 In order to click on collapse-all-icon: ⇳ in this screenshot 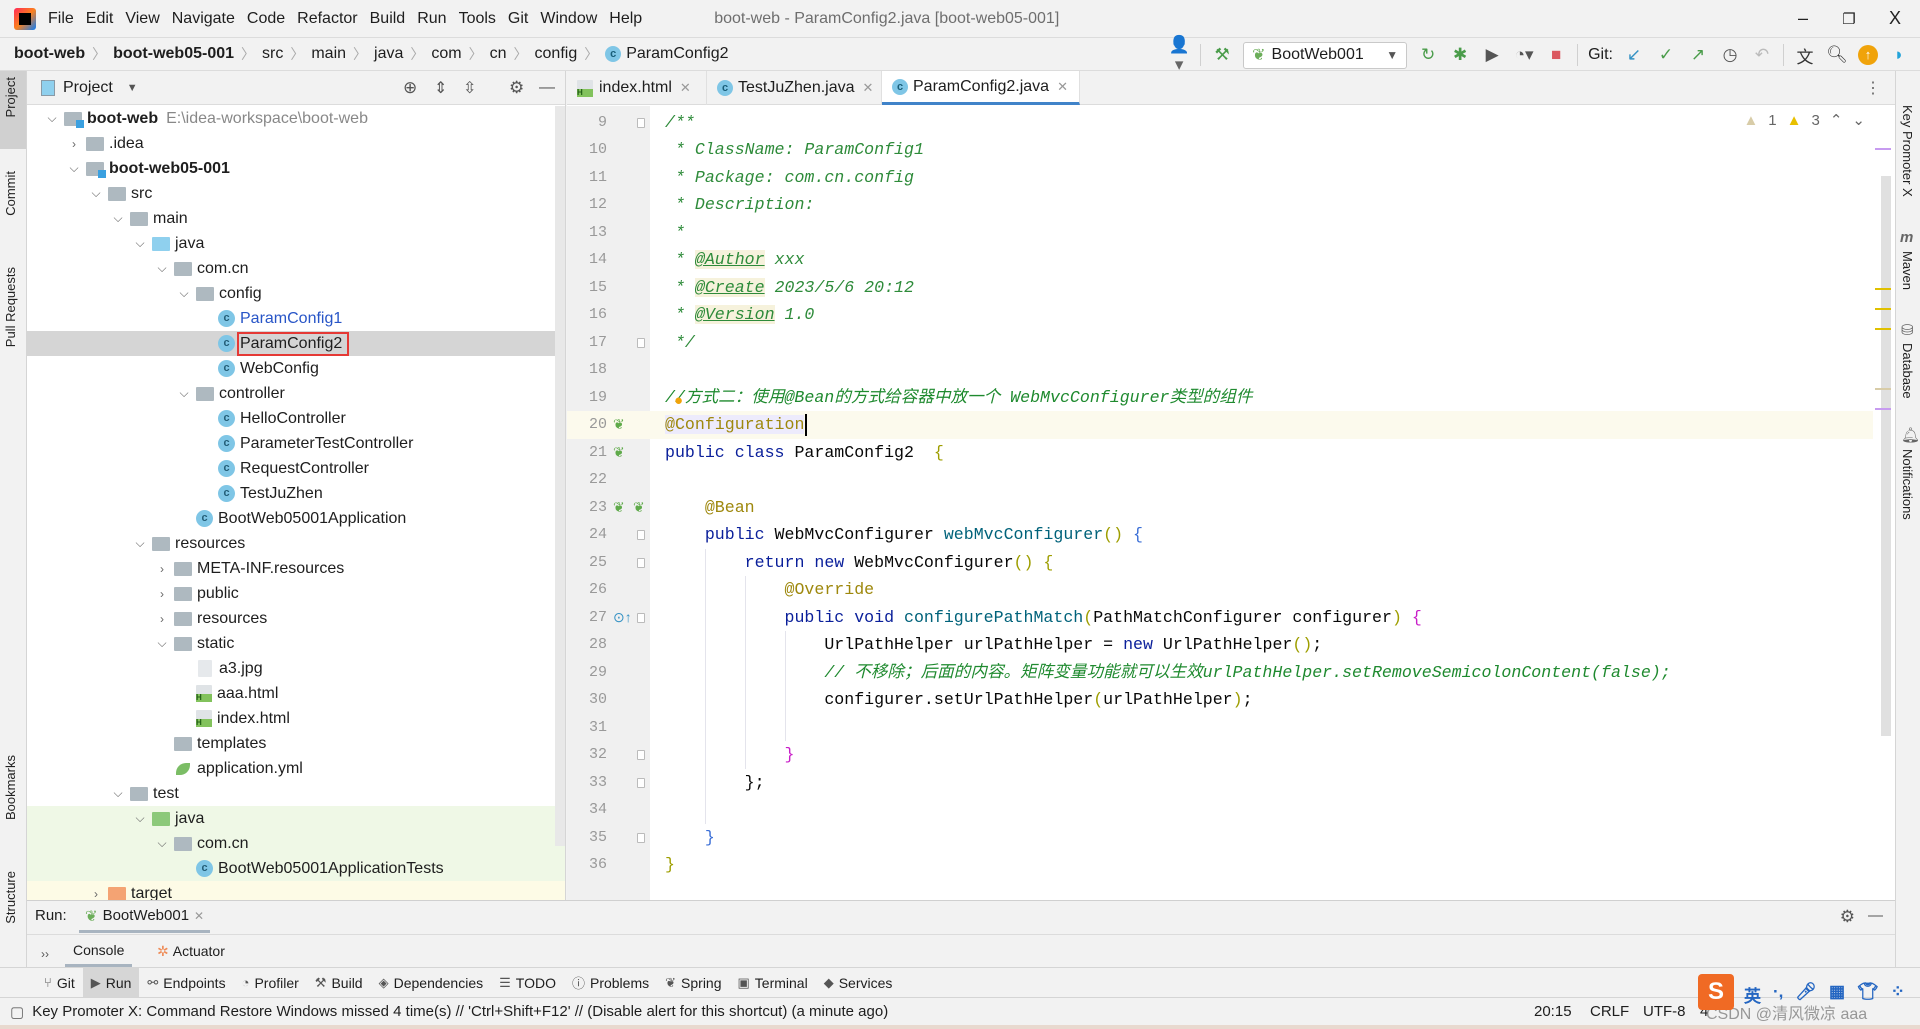, I will do `click(469, 88)`.